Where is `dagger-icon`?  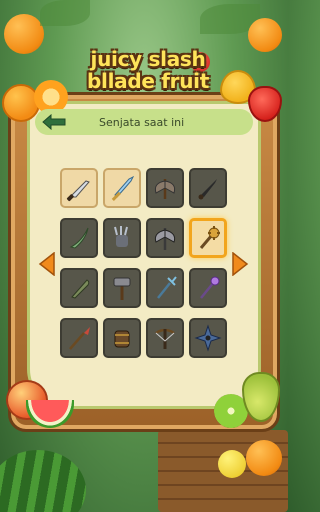 dagger-icon is located at coordinates (207, 189).